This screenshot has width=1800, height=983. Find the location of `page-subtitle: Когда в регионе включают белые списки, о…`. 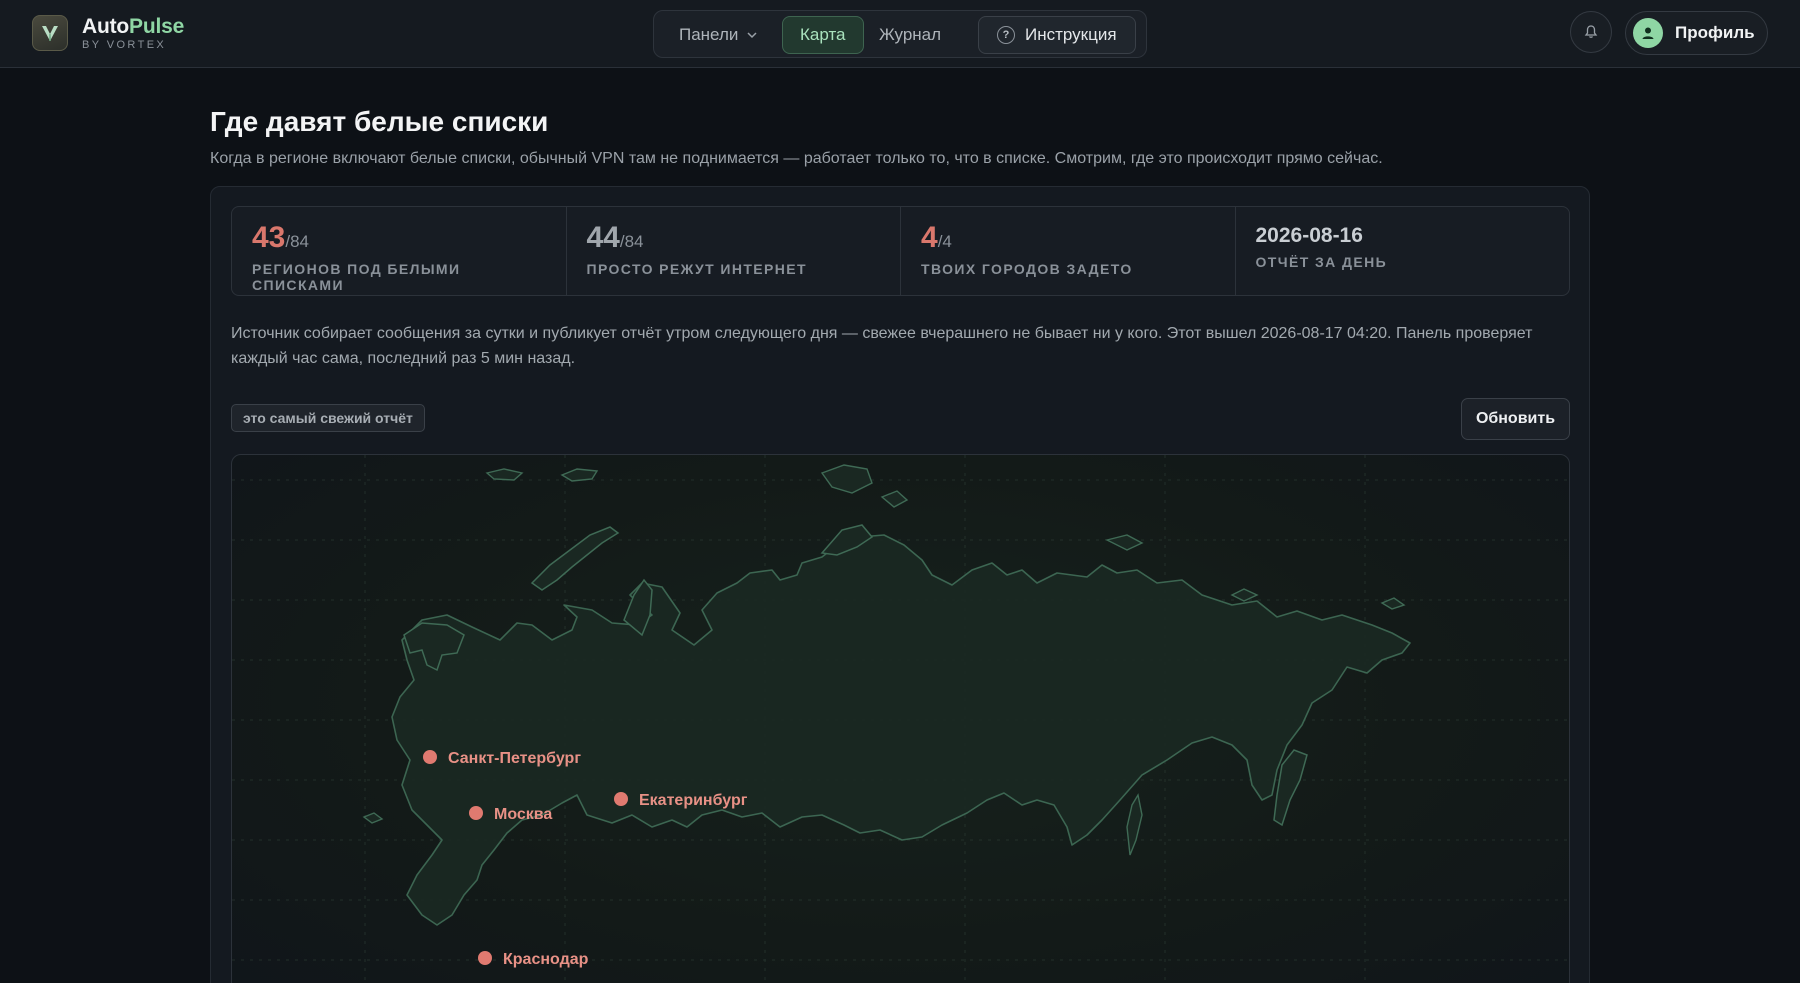

page-subtitle: Когда в регионе включают белые списки, о… is located at coordinates (796, 158).